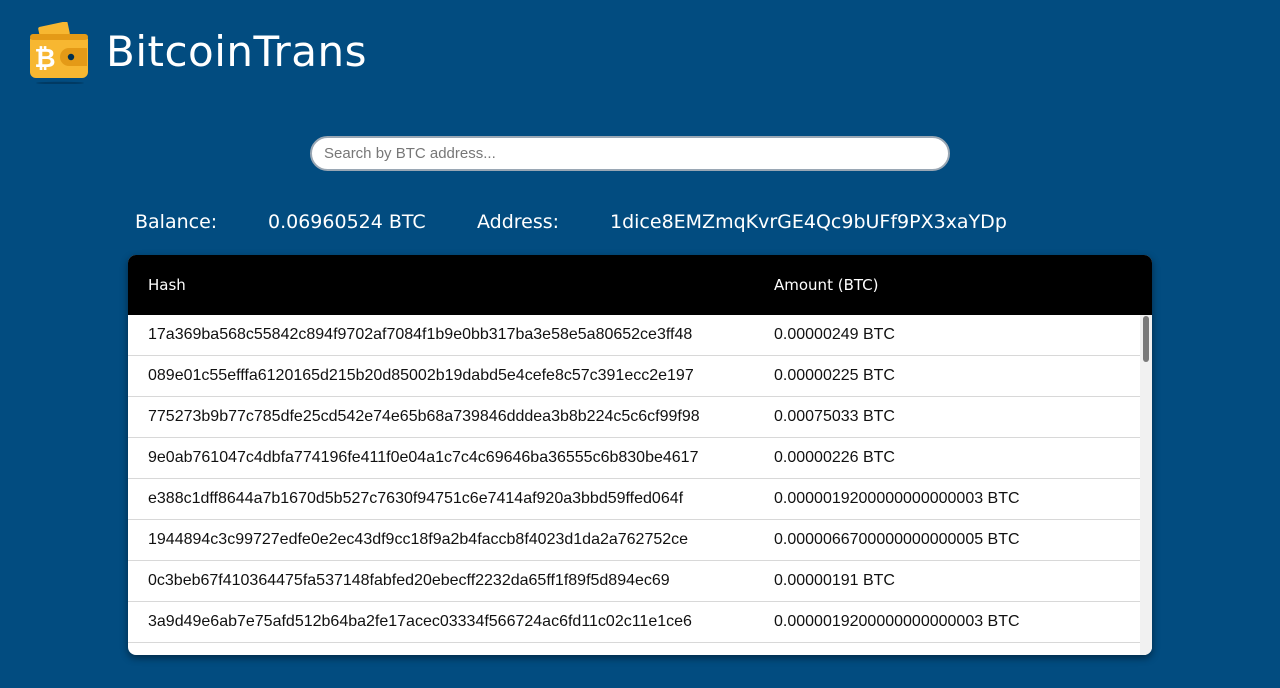 The width and height of the screenshot is (1280, 688). Describe the element at coordinates (634, 649) in the screenshot. I see `table-row` at that location.